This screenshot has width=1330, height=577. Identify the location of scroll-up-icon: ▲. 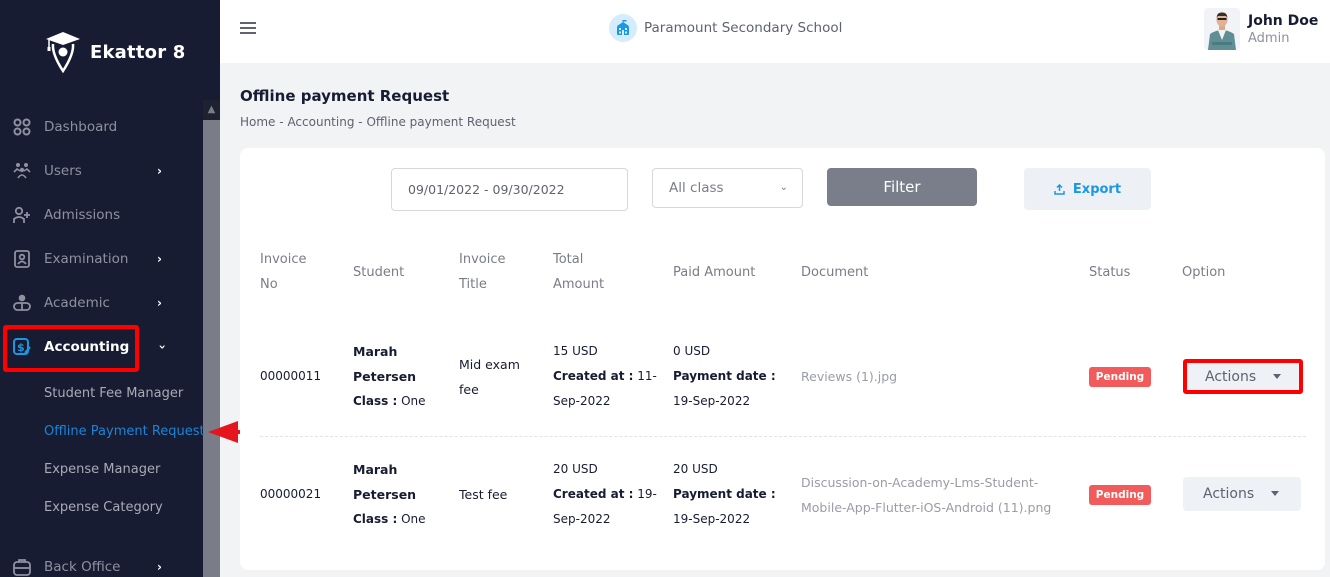
(211, 110).